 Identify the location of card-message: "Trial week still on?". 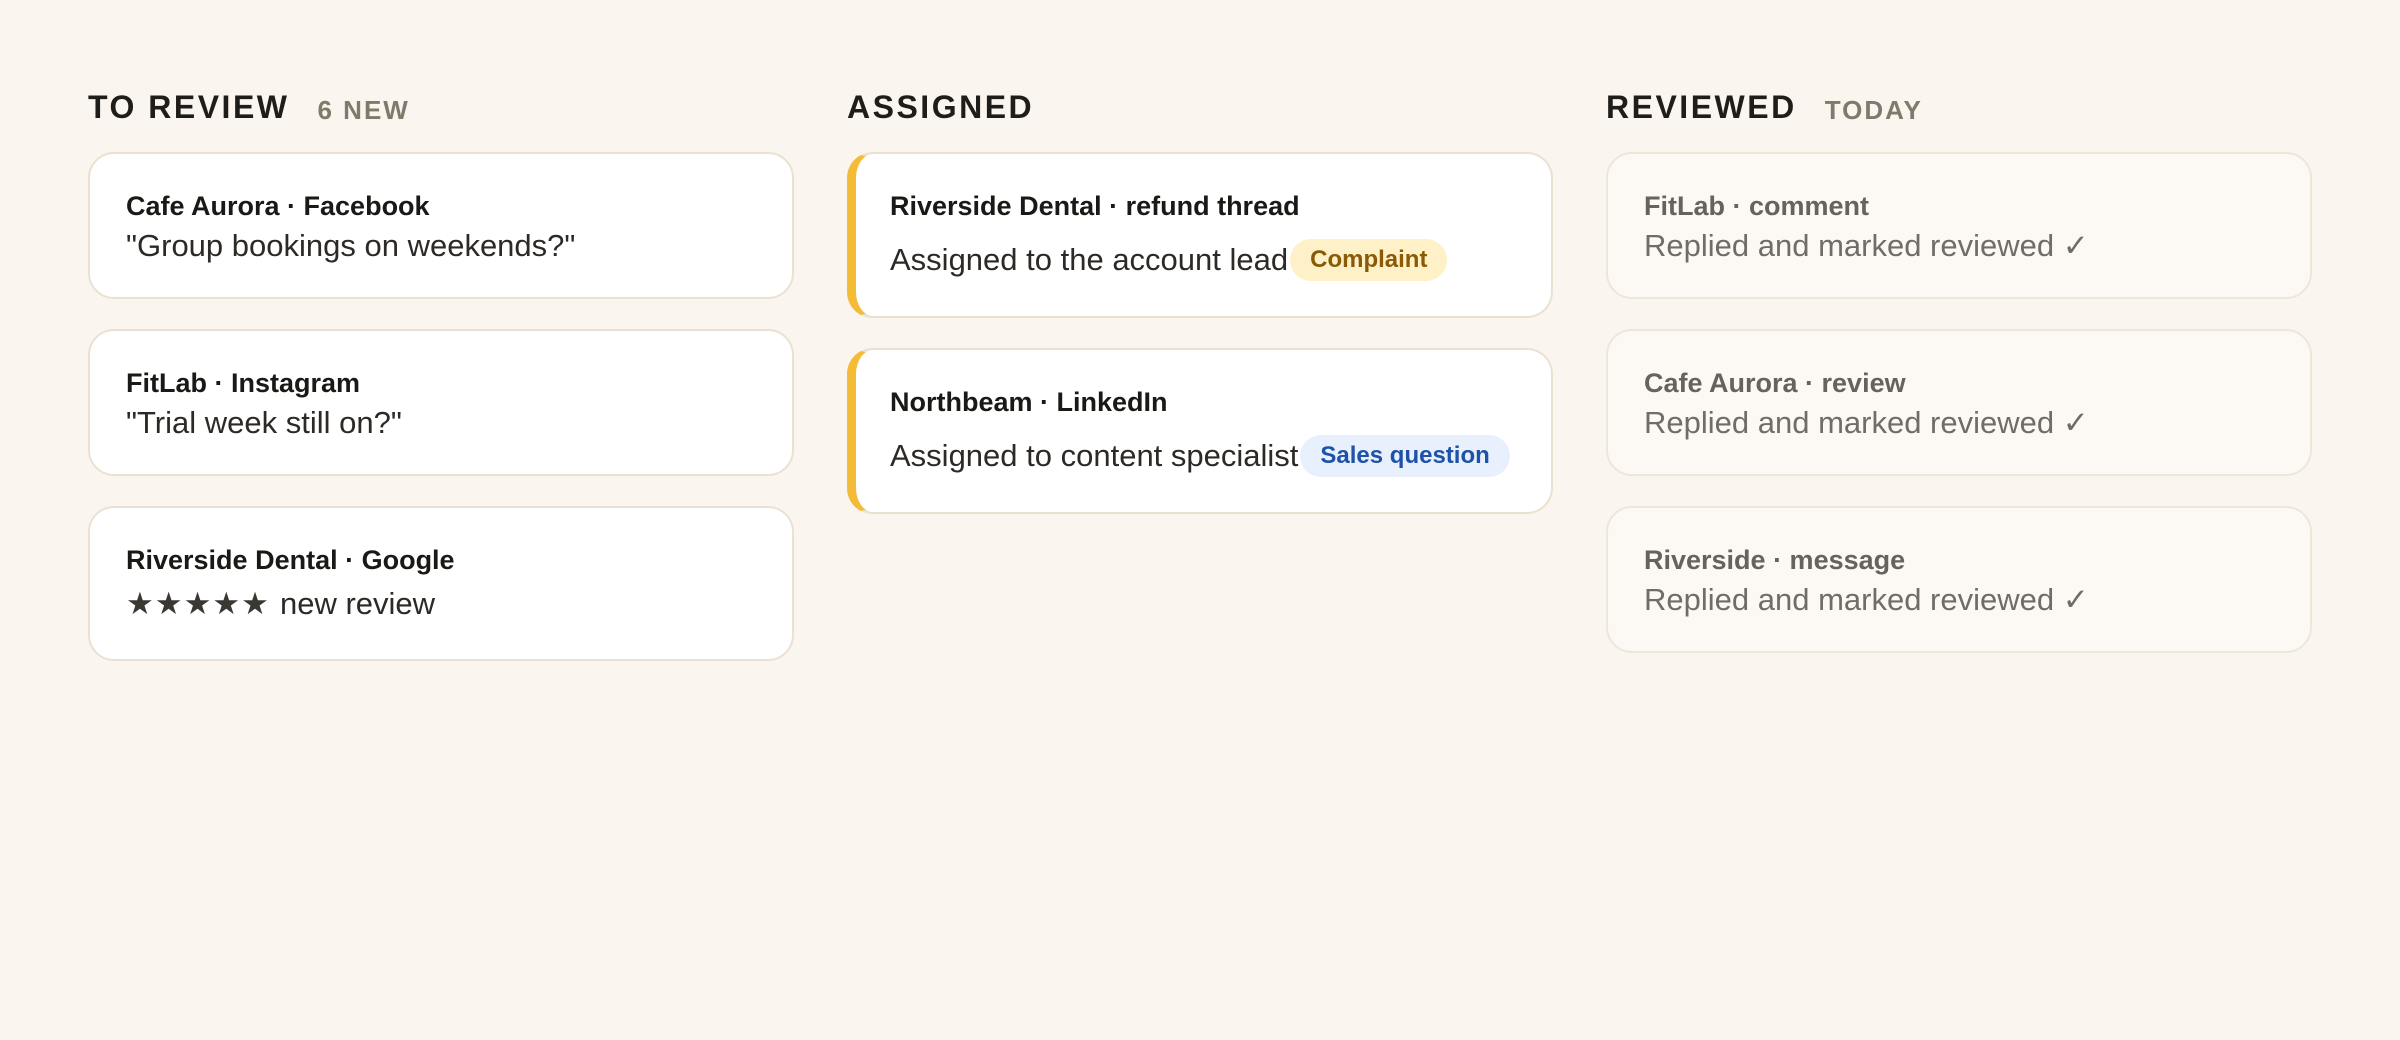
(264, 422).